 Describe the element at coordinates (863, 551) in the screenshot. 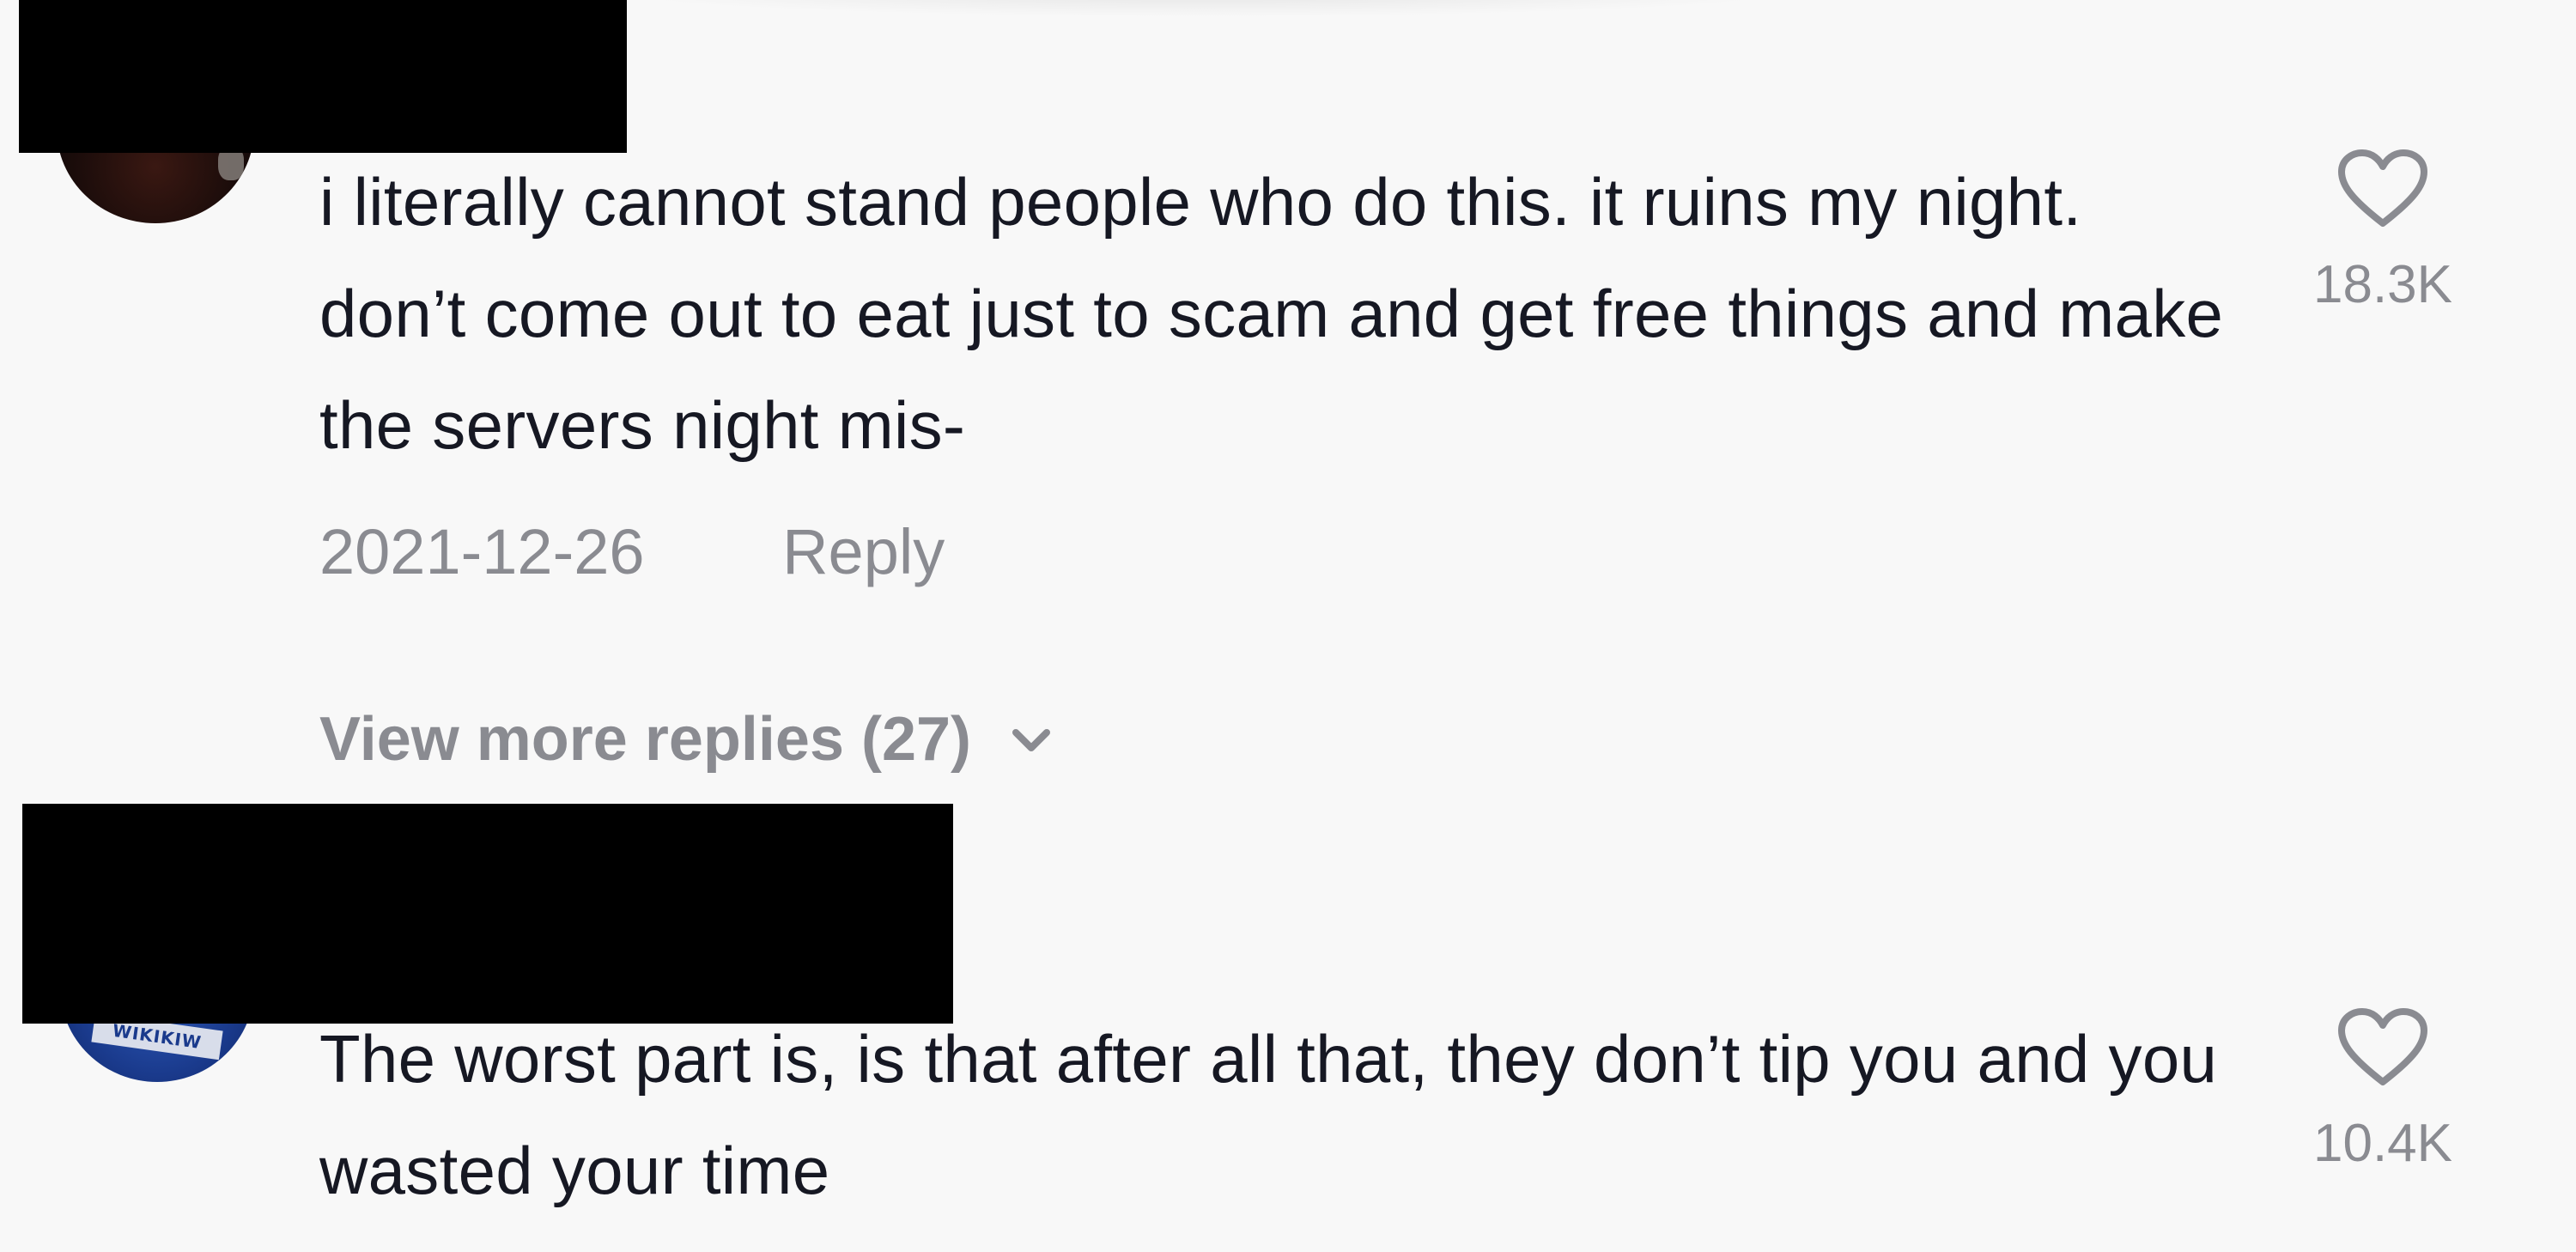

I see `reply-button: Reply` at that location.